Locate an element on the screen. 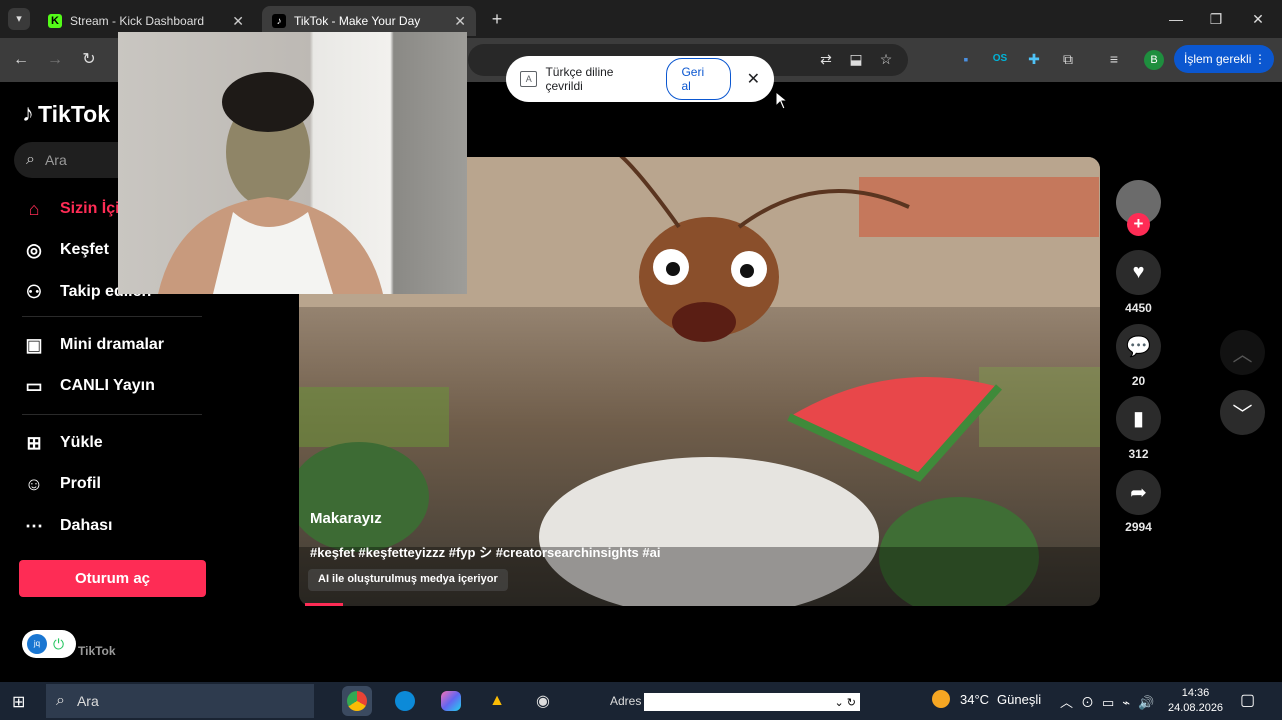  nav-label: Dahası is located at coordinates (86, 525).